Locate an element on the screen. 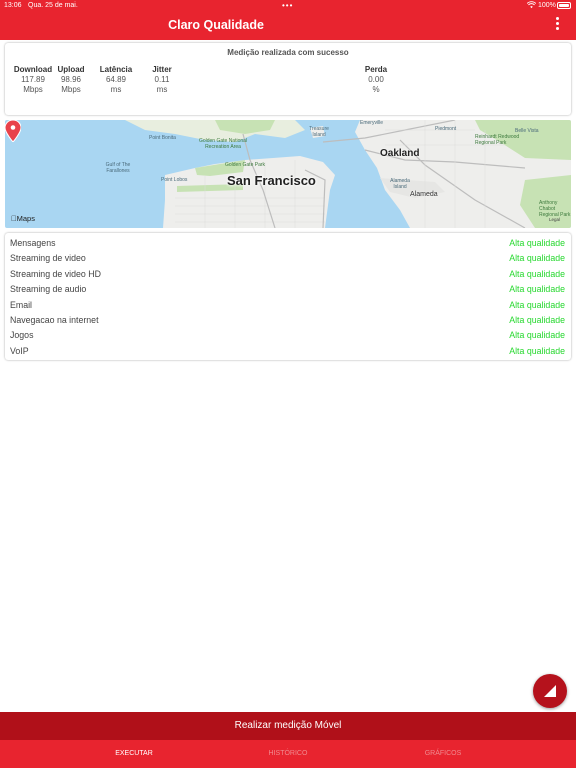 The height and width of the screenshot is (768, 576). metric-latency: Latência 64.89 ms is located at coordinates (116, 79).